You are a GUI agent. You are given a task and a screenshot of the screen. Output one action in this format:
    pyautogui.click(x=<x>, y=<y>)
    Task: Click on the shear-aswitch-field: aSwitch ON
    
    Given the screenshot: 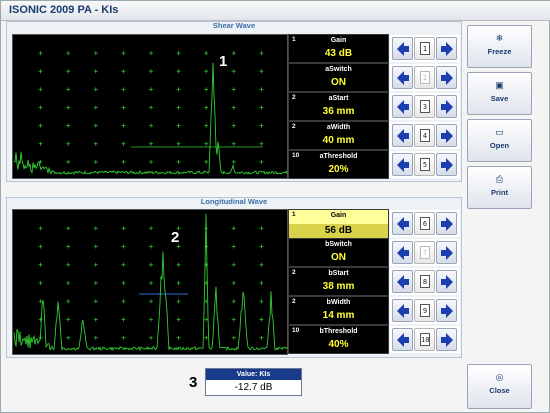 What is the action you would take?
    pyautogui.click(x=338, y=77)
    